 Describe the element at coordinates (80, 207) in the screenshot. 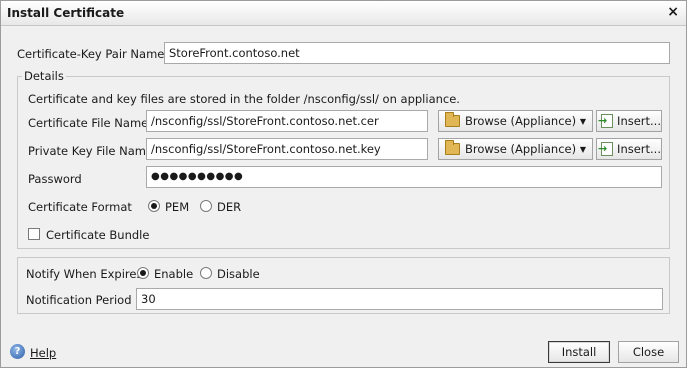

I see `format-label: Certificate Format` at that location.